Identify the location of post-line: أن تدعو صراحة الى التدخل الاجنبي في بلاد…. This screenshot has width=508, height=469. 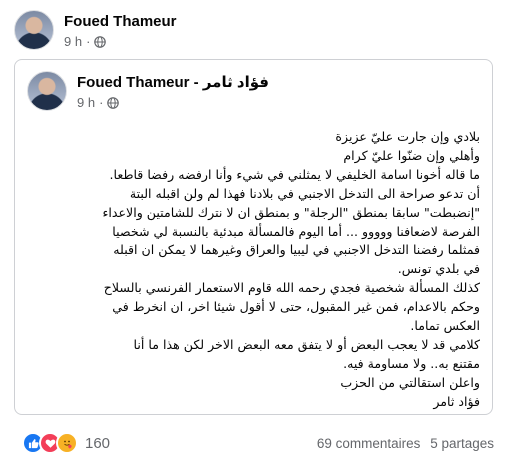
(304, 193).